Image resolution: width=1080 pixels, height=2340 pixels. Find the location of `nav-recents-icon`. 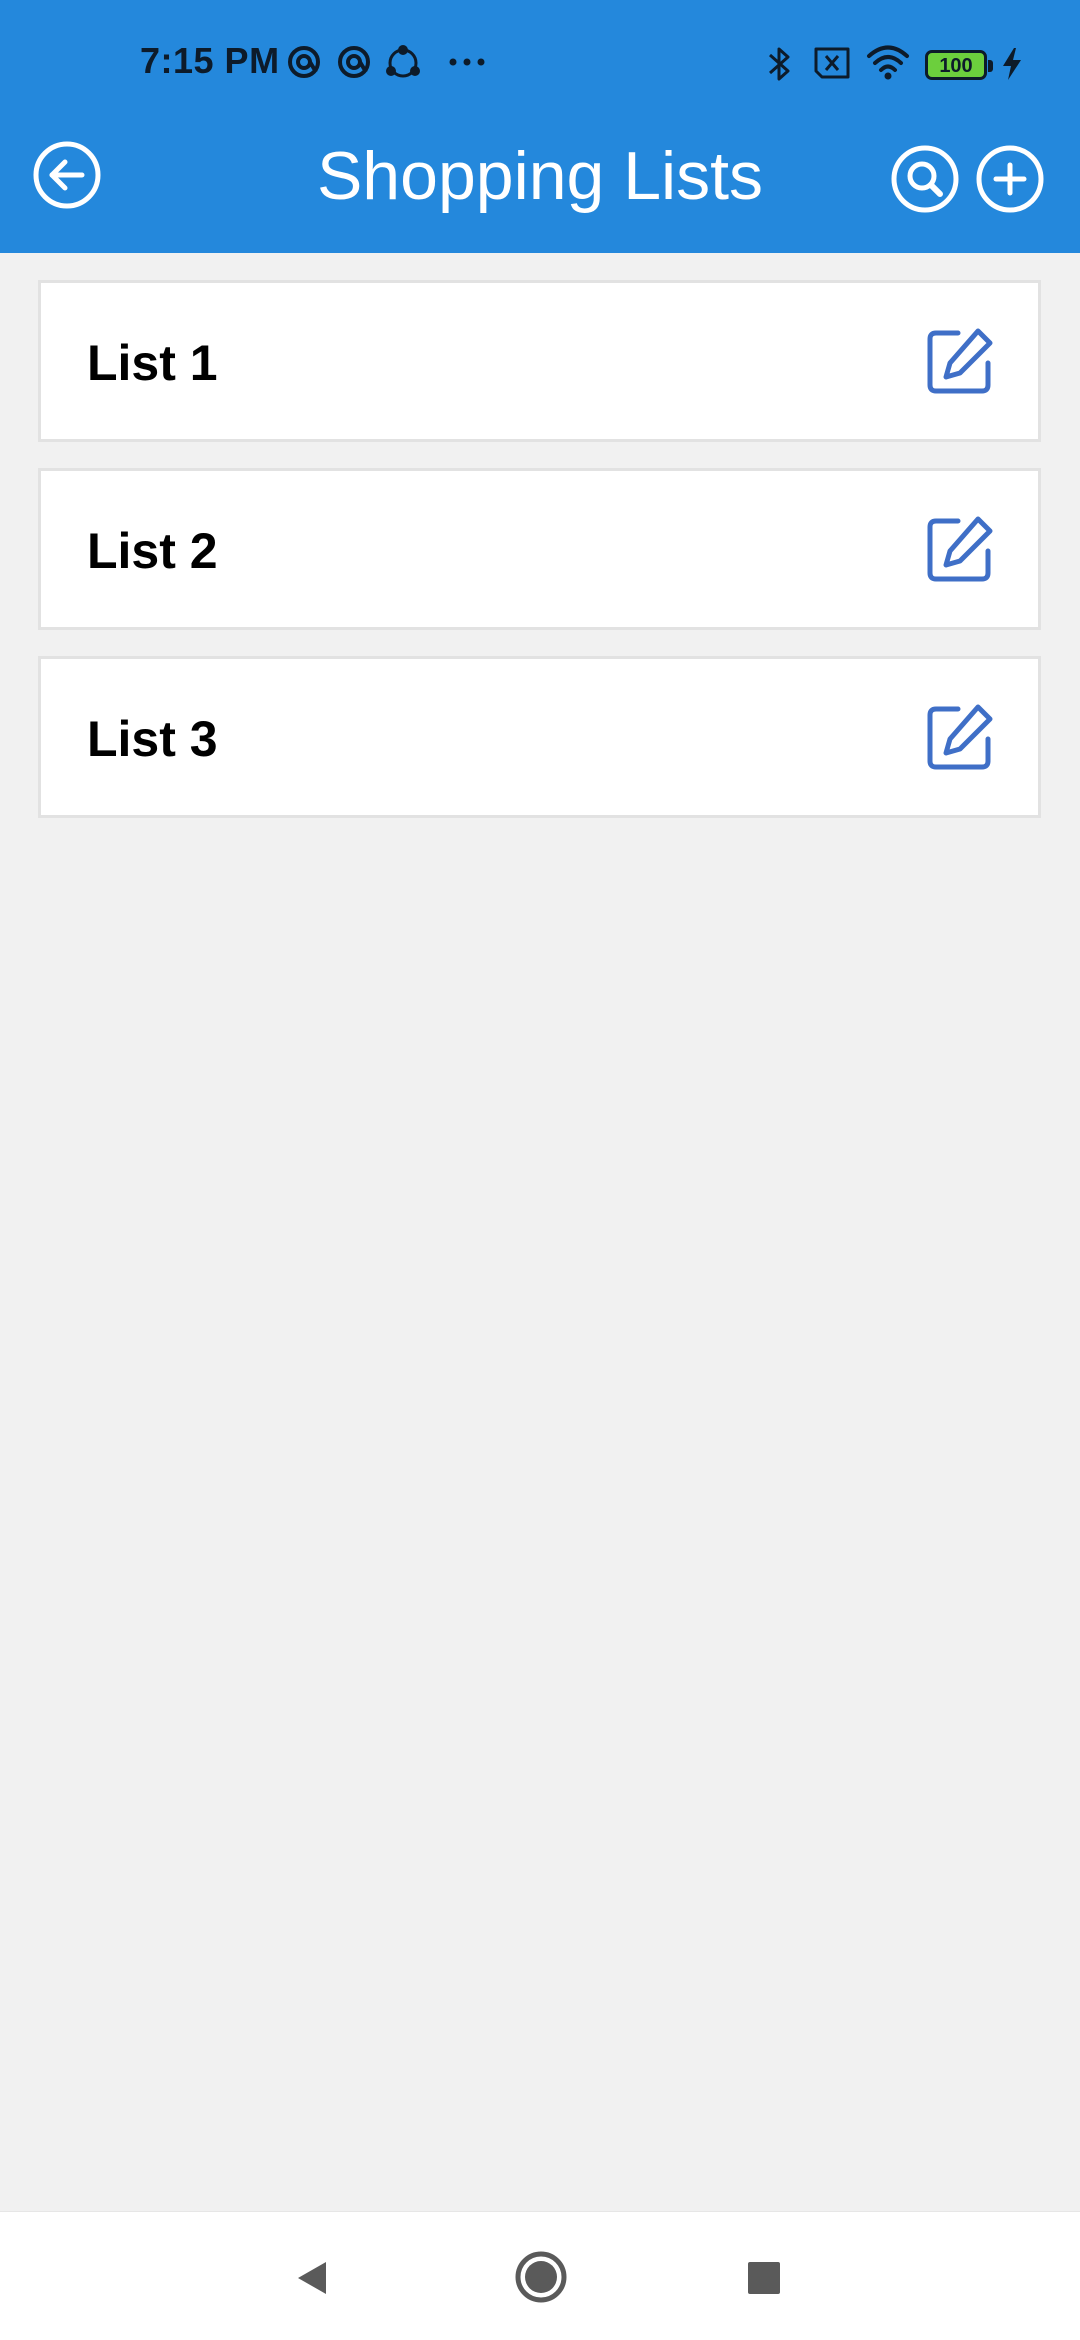

nav-recents-icon is located at coordinates (764, 2278).